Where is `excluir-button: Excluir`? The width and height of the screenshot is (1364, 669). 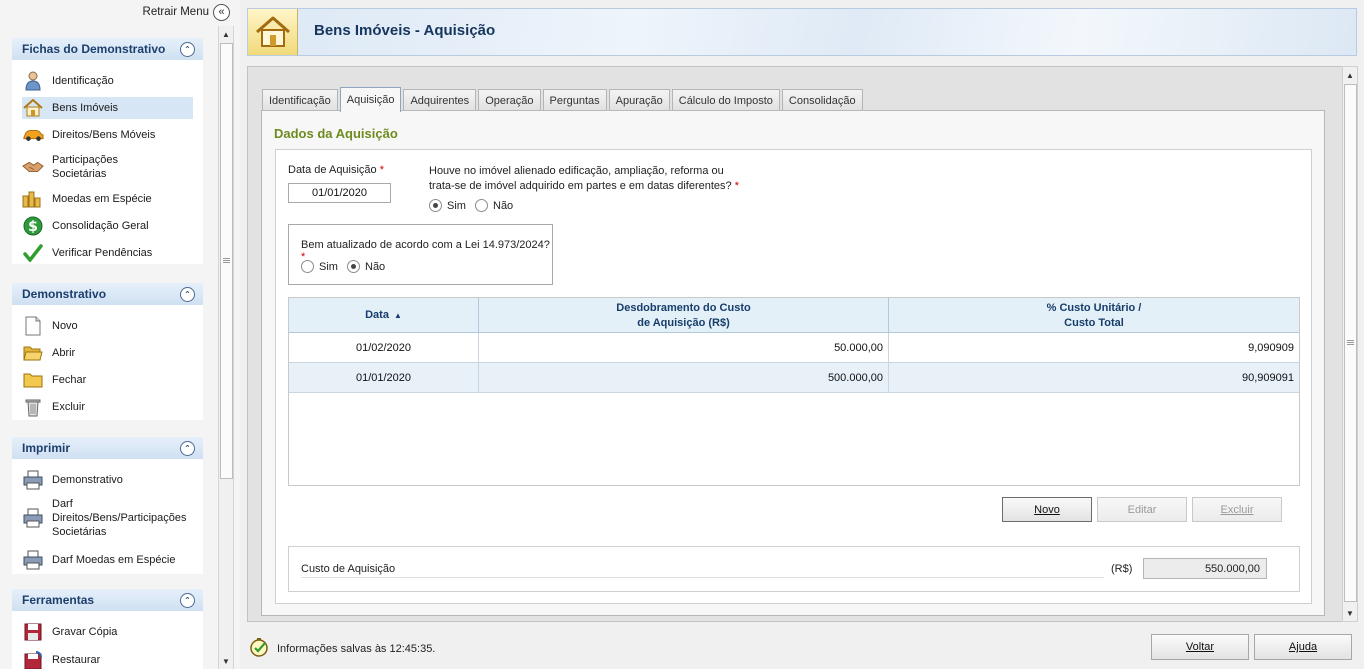
excluir-button: Excluir is located at coordinates (1237, 509).